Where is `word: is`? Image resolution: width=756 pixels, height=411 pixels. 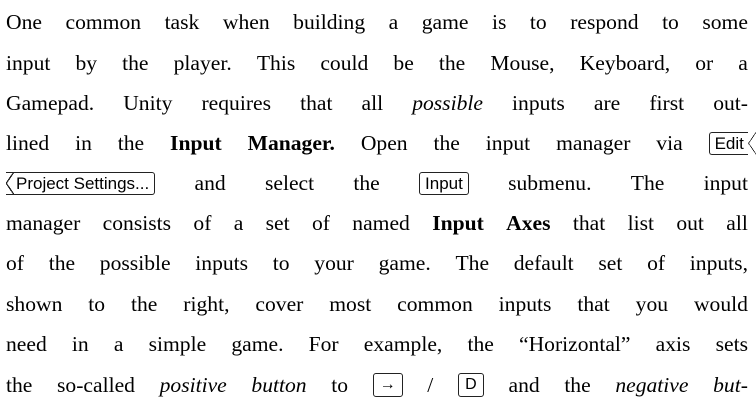
word: is is located at coordinates (499, 22).